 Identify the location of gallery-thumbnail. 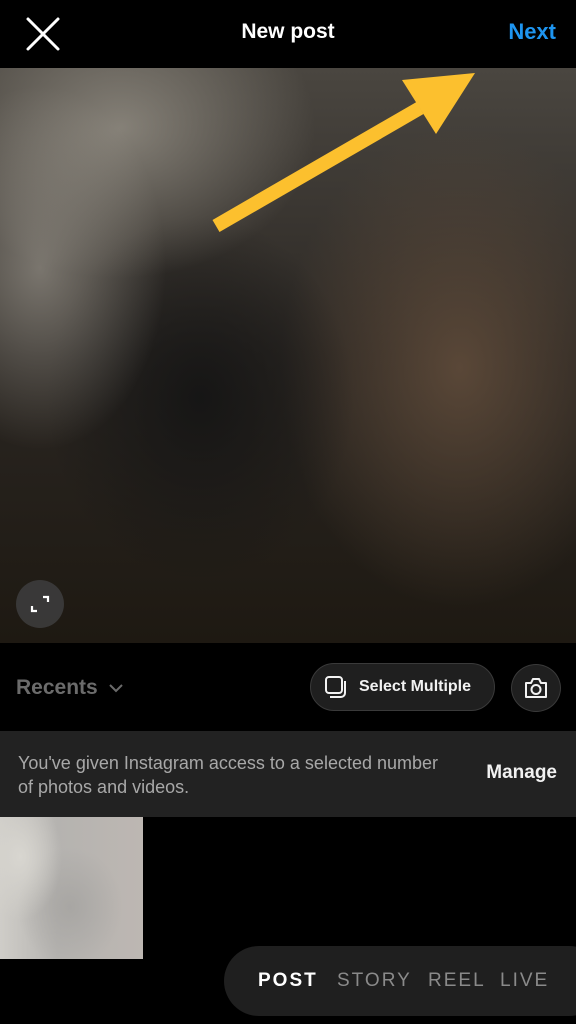
(71, 888).